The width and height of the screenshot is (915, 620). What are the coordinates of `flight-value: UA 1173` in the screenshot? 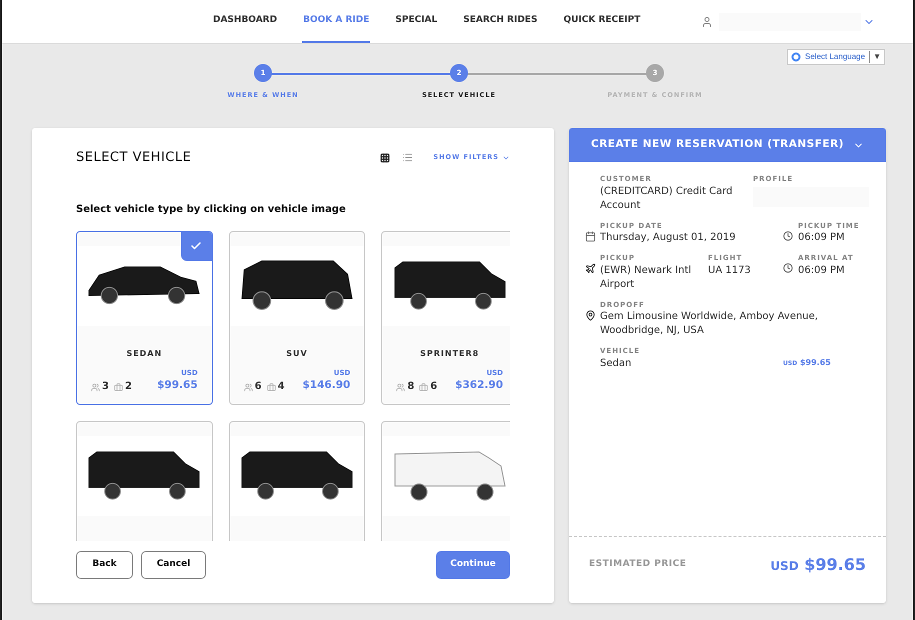 It's located at (730, 271).